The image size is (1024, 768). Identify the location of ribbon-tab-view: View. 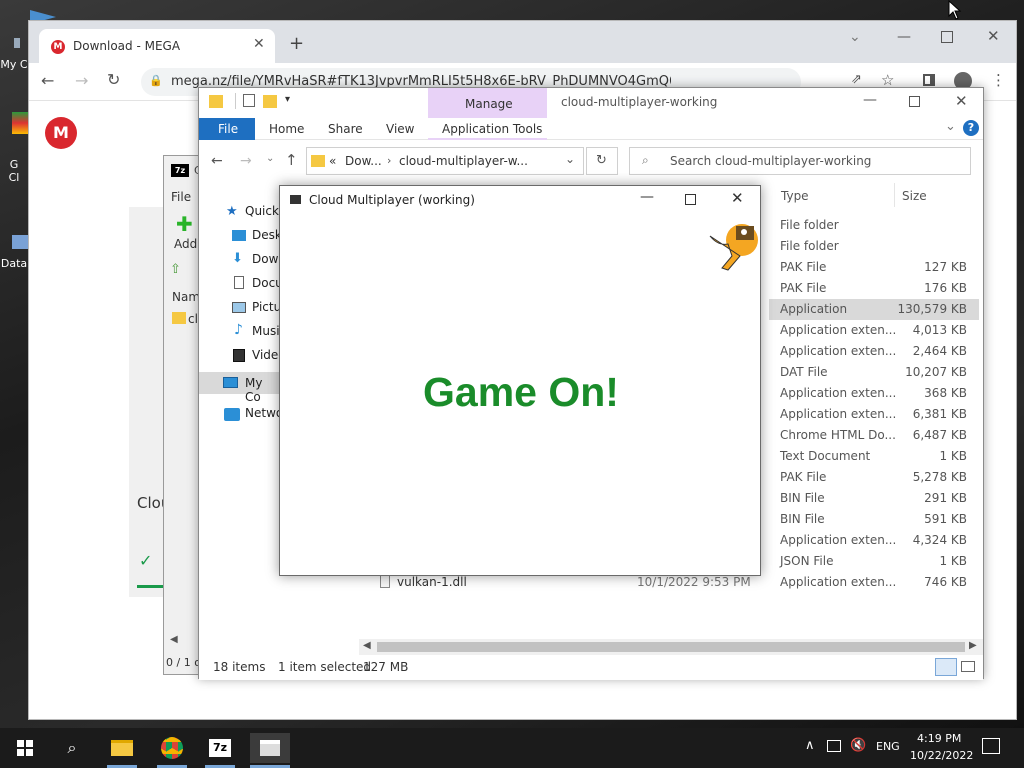
(400, 129).